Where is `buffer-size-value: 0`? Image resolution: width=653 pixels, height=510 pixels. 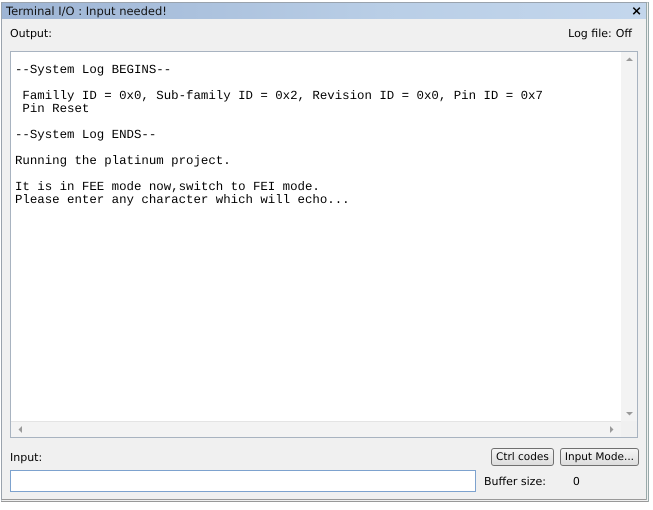 buffer-size-value: 0 is located at coordinates (576, 481).